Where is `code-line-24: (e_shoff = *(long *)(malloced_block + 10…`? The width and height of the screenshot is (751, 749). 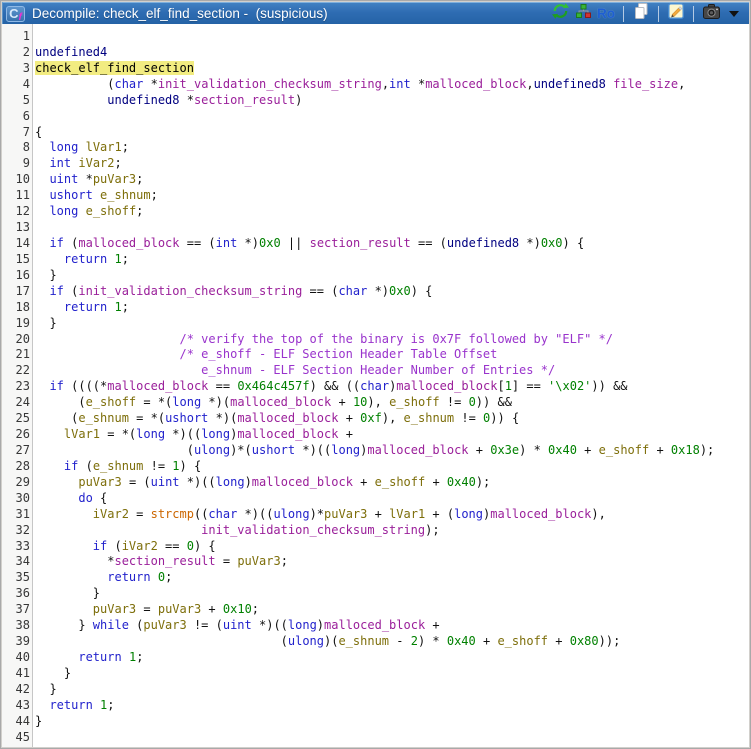
code-line-24: (e_shoff = *(long *)(malloced_block + 10… is located at coordinates (392, 403).